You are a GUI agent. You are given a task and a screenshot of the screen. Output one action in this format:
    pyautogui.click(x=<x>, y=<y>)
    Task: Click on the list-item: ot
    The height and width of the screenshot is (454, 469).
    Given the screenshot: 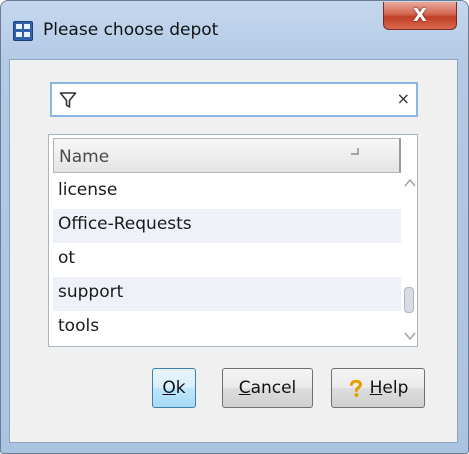 What is the action you would take?
    pyautogui.click(x=227, y=260)
    